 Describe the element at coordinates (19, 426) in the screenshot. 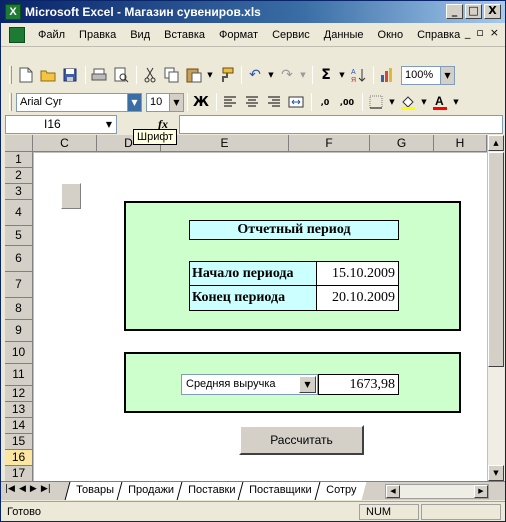

I see `row-header: 14` at that location.